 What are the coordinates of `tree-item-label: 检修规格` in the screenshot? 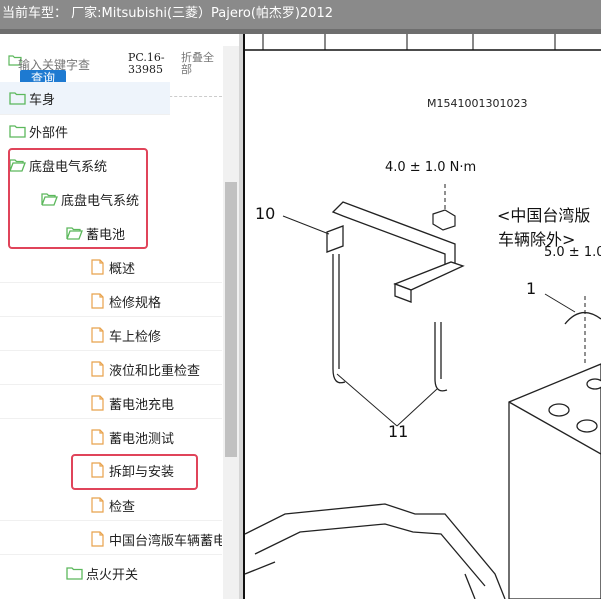 It's located at (135, 303).